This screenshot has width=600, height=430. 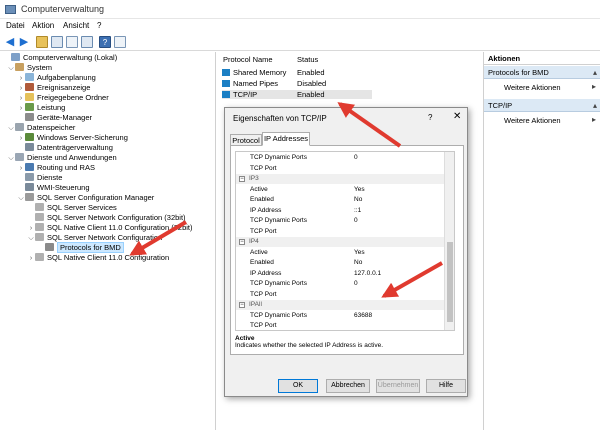 What do you see at coordinates (56, 78) in the screenshot?
I see `tree-item-aufgabenplanung: › Aufgabenplanung` at bounding box center [56, 78].